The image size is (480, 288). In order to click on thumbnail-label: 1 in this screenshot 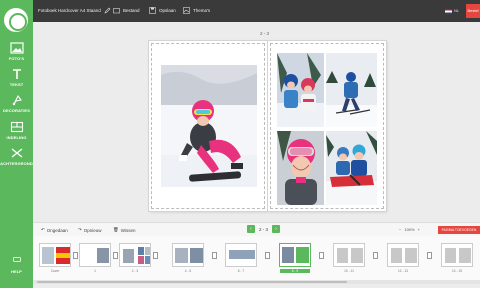, I will do `click(95, 271)`.